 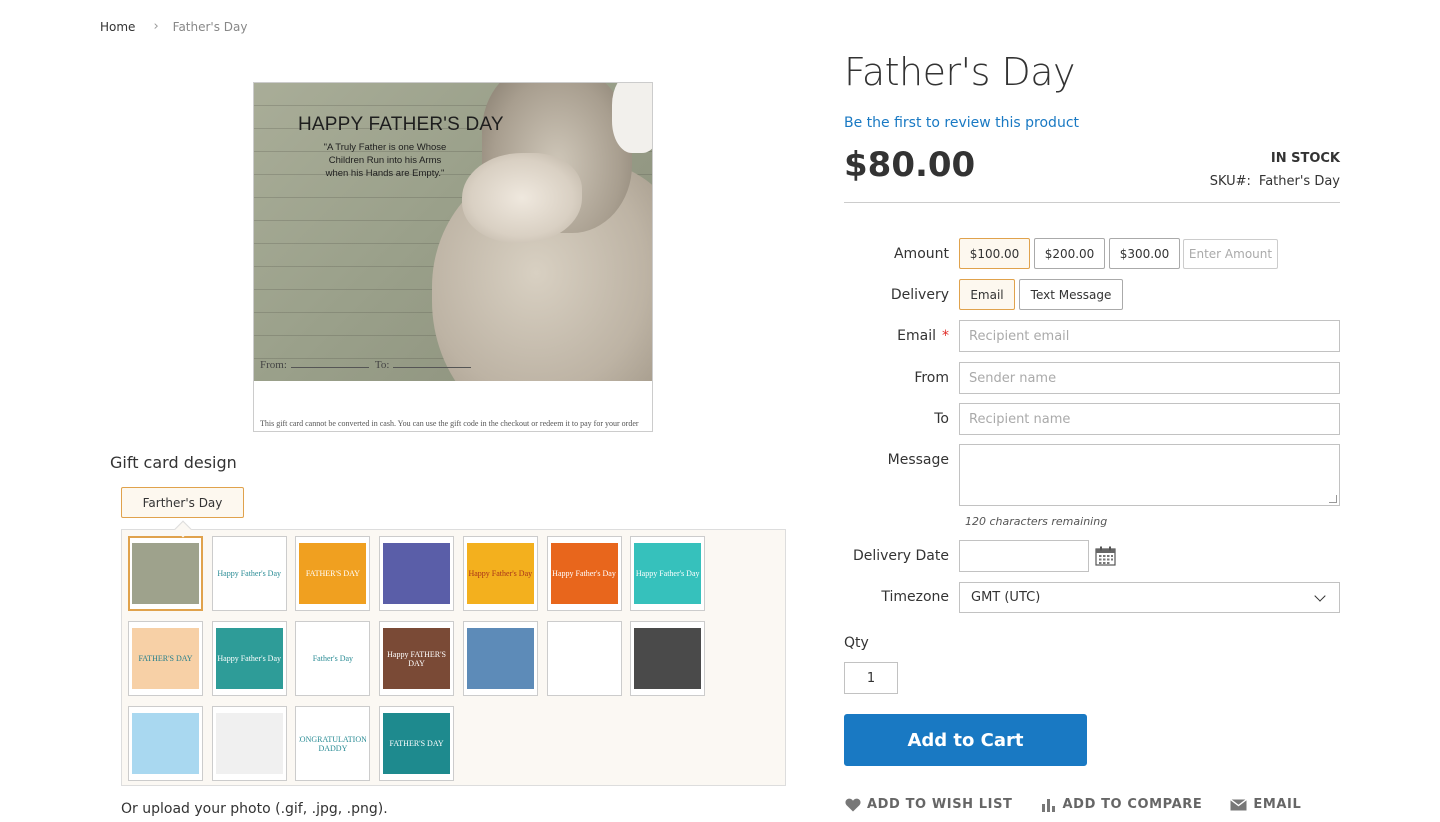 I want to click on email-label-action: EMAIL, so click(x=1277, y=804).